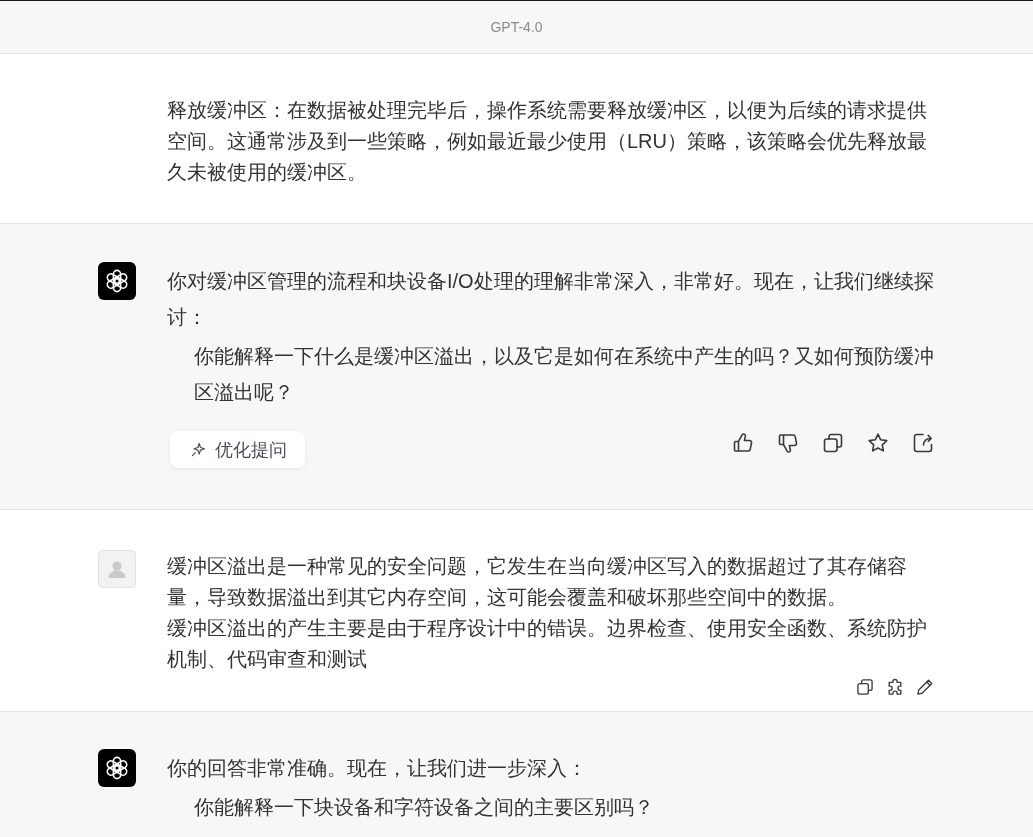 This screenshot has width=1033, height=837. Describe the element at coordinates (537, 582) in the screenshot. I see `message-text: 缓冲区溢出是一种常见的安全问题，它发生在当向缓冲区写入的数据超过了其存储容量，导致数据溢出到其它内存空间，这可能会覆盖和破坏那些空间中的数据。` at that location.